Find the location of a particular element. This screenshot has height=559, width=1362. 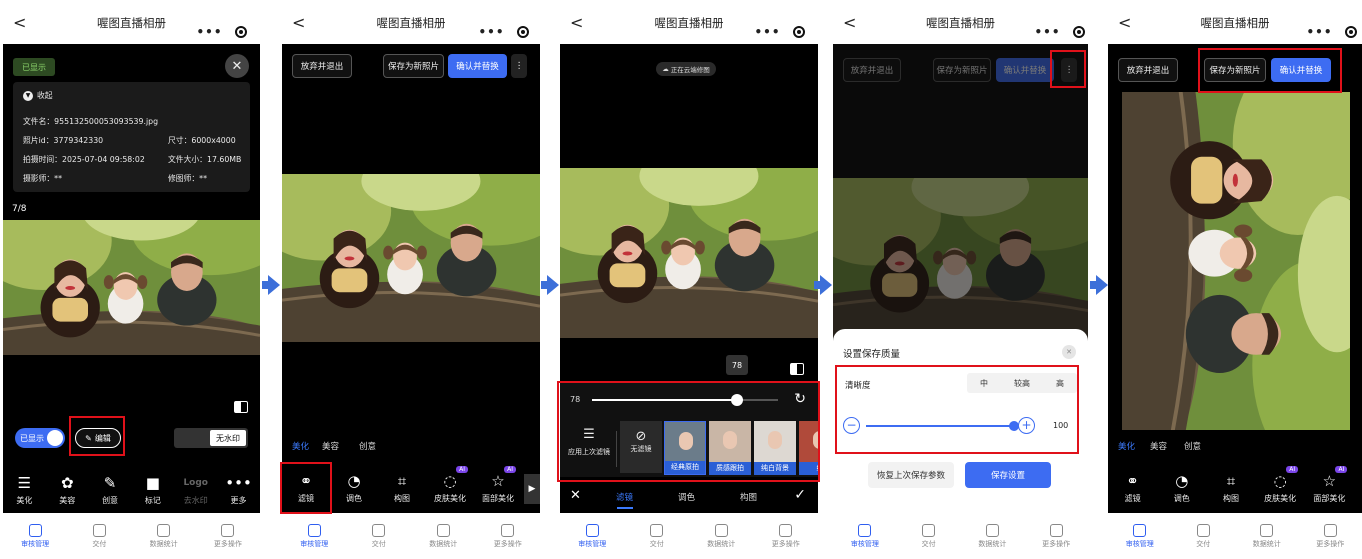

toolbar-item-more-dots: ••• 更多 is located at coordinates (239, 490).